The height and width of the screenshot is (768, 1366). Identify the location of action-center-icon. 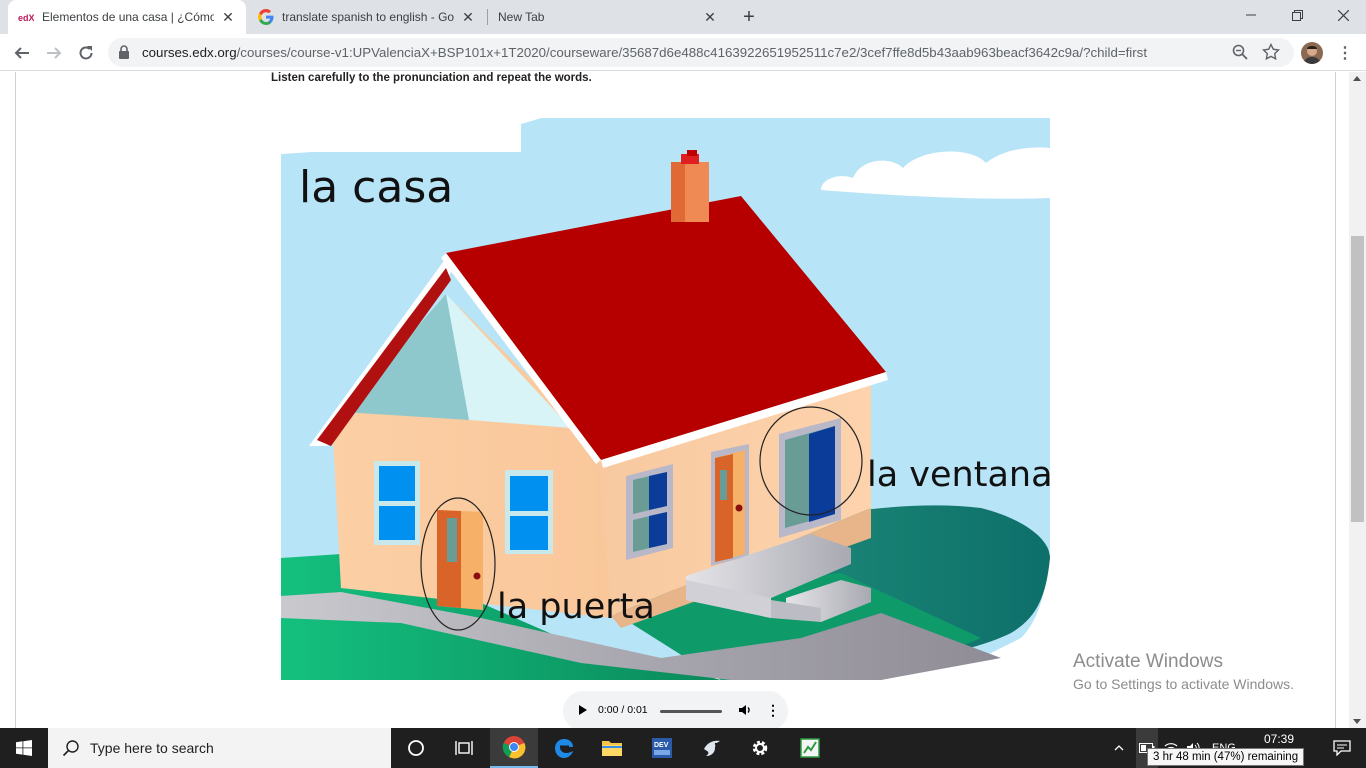
(1342, 748).